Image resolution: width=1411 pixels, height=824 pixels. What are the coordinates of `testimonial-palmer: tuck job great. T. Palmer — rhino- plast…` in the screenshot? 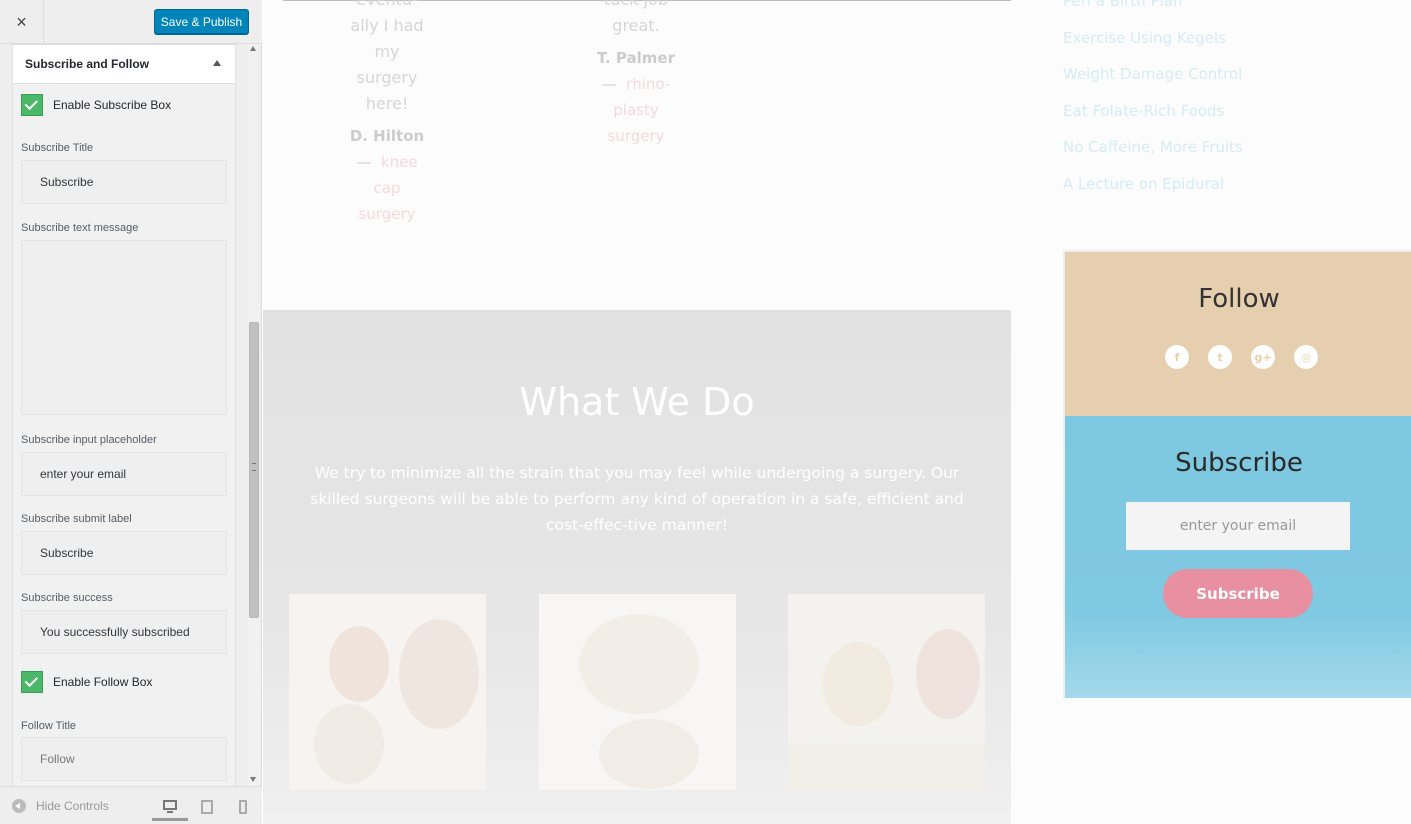 It's located at (636, 74).